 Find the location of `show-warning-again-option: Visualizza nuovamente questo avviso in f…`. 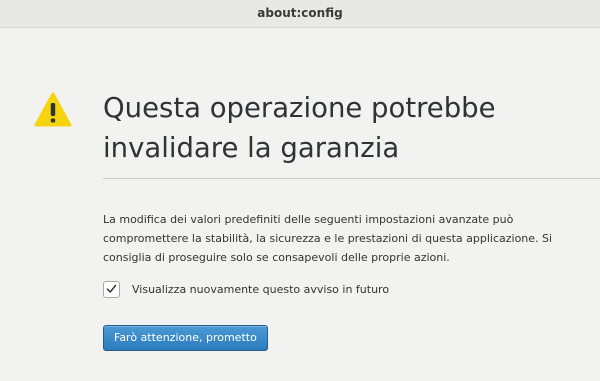

show-warning-again-option: Visualizza nuovamente questo avviso in f… is located at coordinates (246, 289).